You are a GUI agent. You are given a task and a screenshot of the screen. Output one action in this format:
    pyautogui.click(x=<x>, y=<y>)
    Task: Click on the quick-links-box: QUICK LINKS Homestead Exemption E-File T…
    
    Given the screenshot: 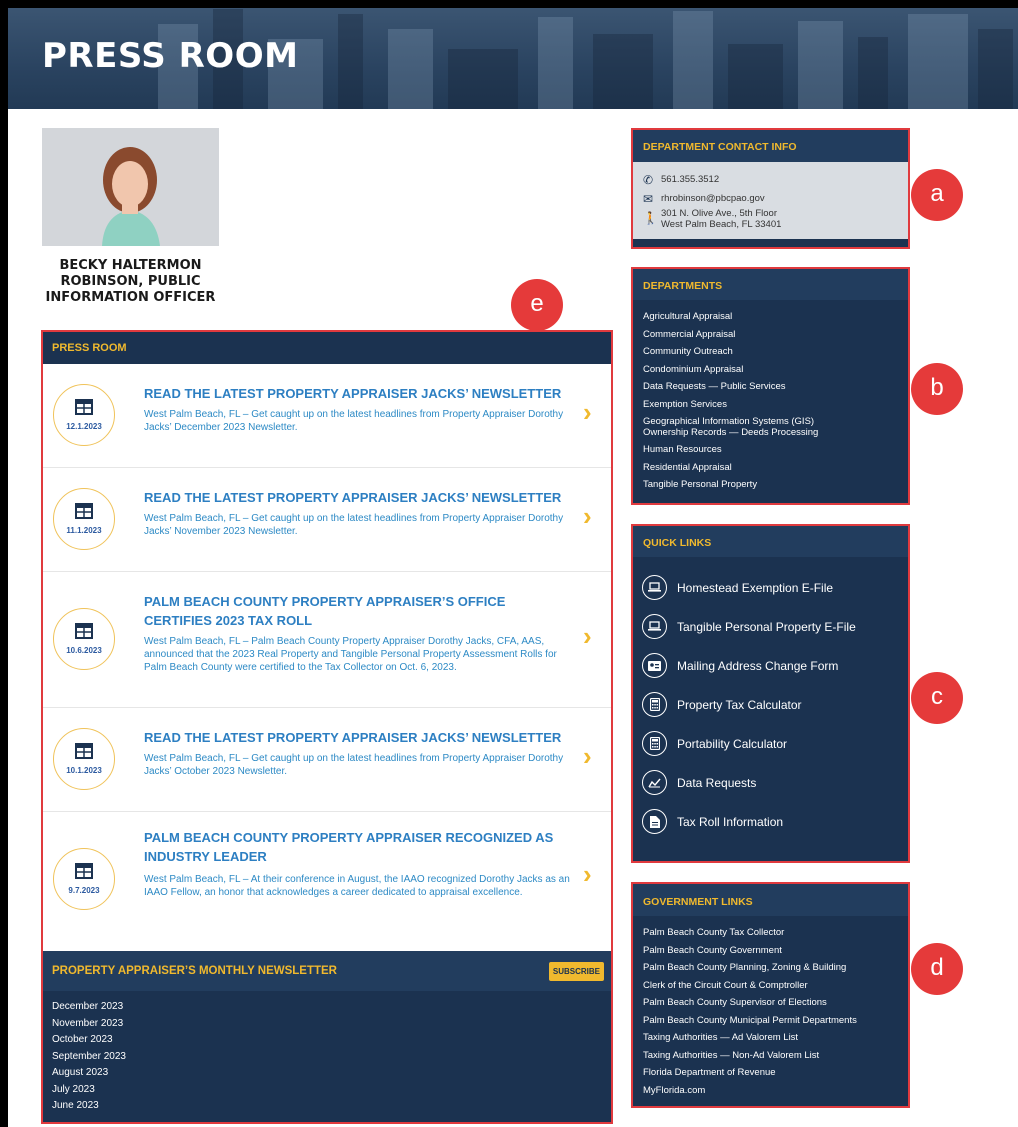 What is the action you would take?
    pyautogui.click(x=770, y=693)
    